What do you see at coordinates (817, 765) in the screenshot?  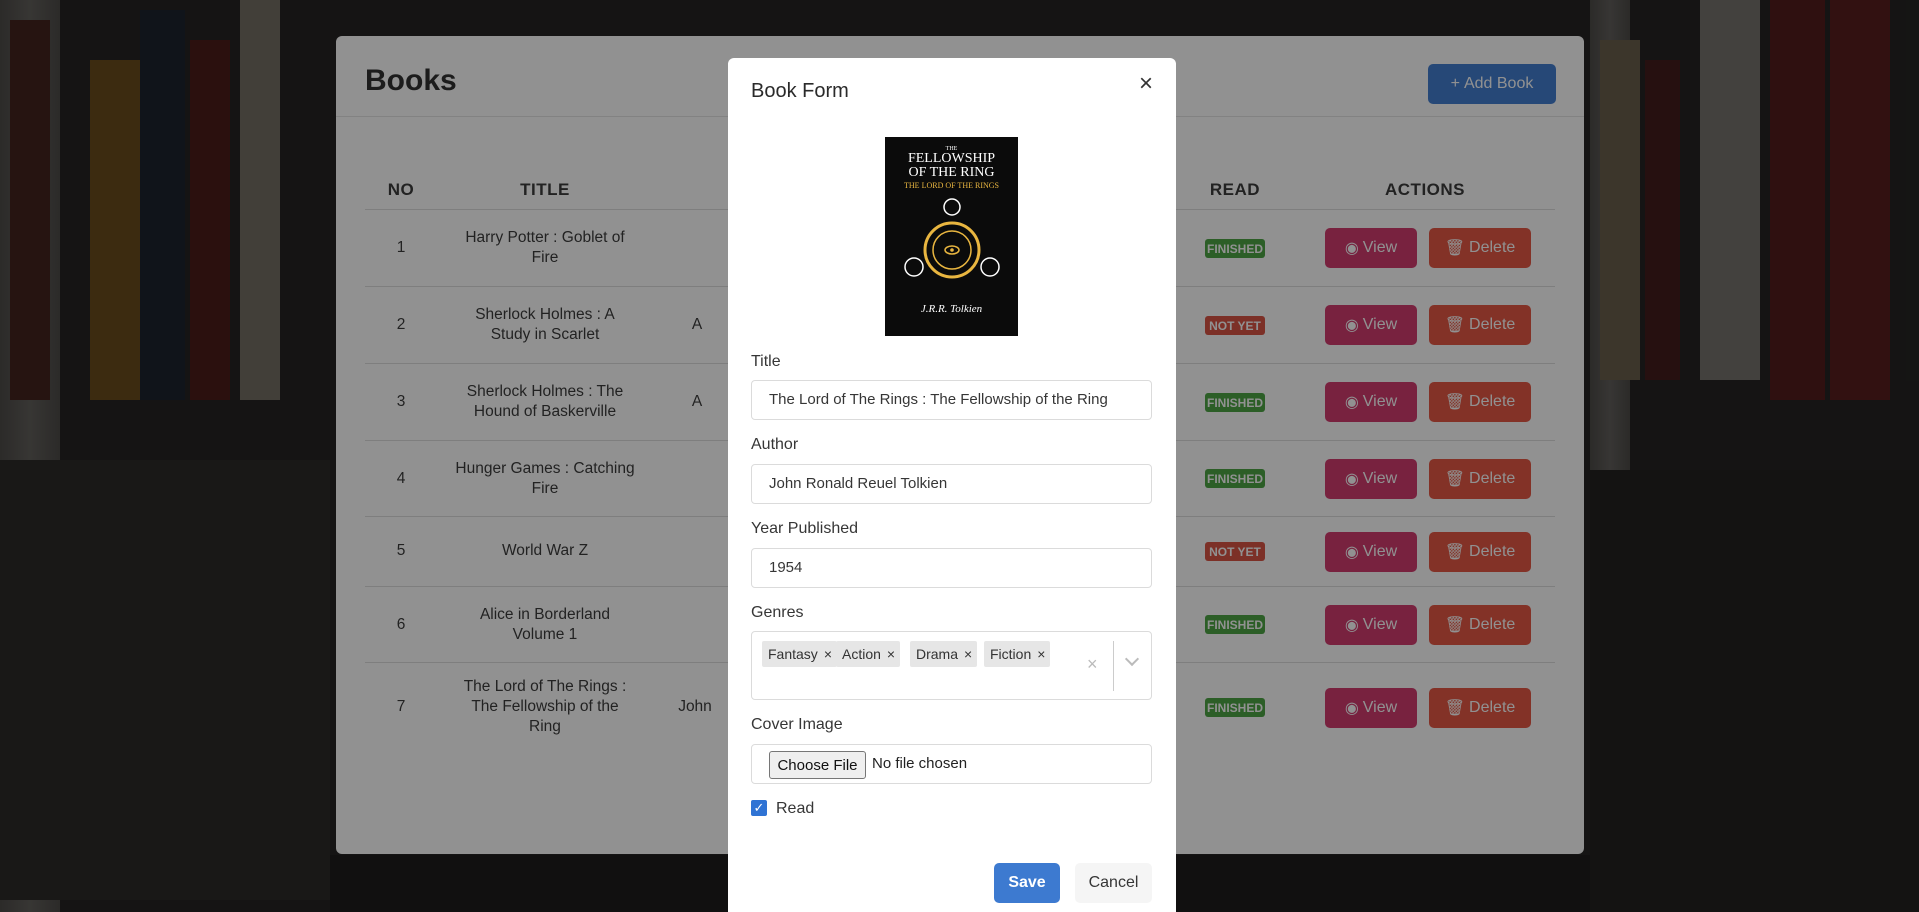 I see `choose-file-button: Choose File` at bounding box center [817, 765].